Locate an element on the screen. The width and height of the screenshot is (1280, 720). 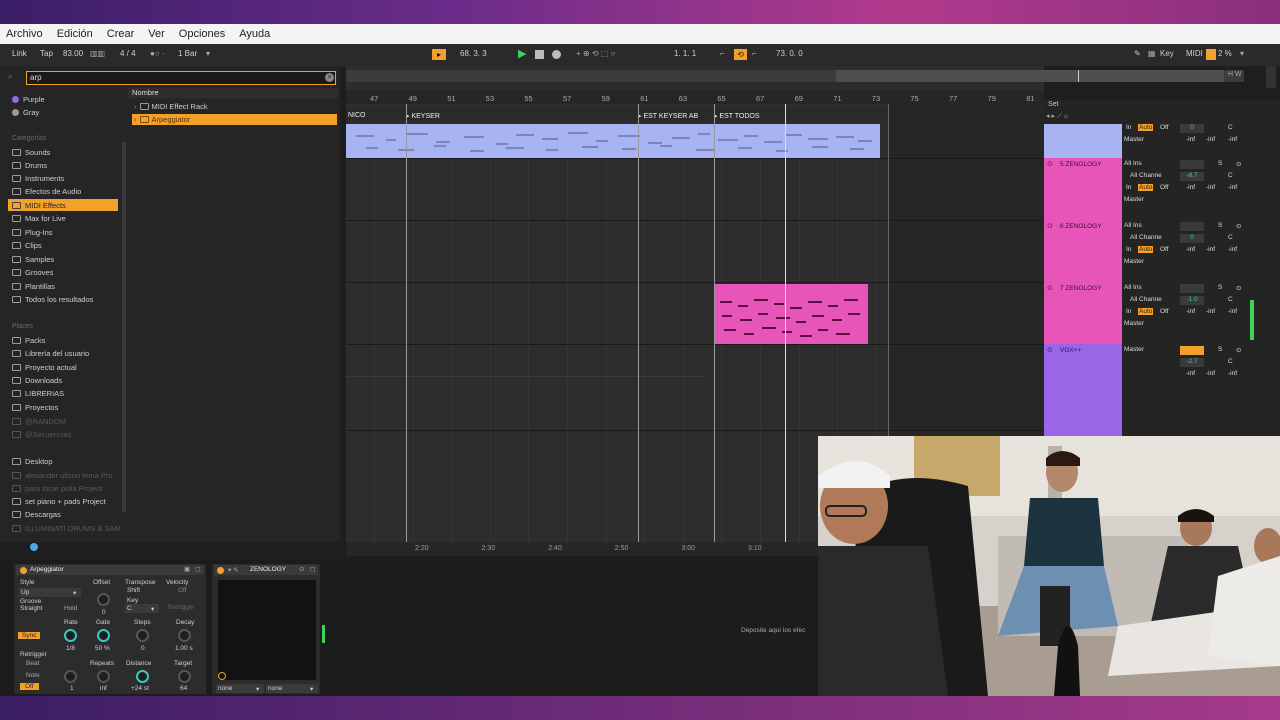
locator-keyser: ▸ KEYSER is located at coordinates (423, 116).